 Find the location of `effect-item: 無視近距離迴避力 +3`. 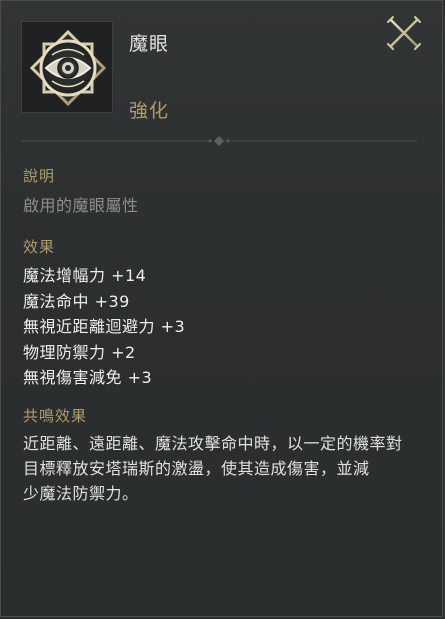

effect-item: 無視近距離迴避力 +3 is located at coordinates (104, 326).